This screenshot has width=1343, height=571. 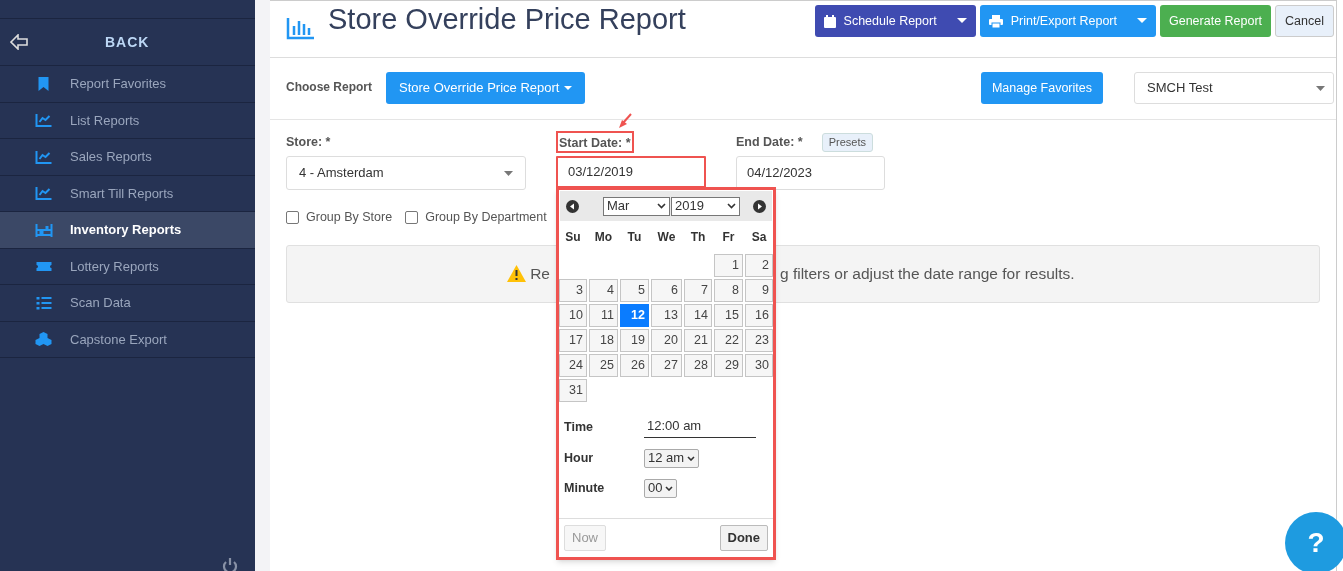 What do you see at coordinates (666, 365) in the screenshot?
I see `calendar-day: 27` at bounding box center [666, 365].